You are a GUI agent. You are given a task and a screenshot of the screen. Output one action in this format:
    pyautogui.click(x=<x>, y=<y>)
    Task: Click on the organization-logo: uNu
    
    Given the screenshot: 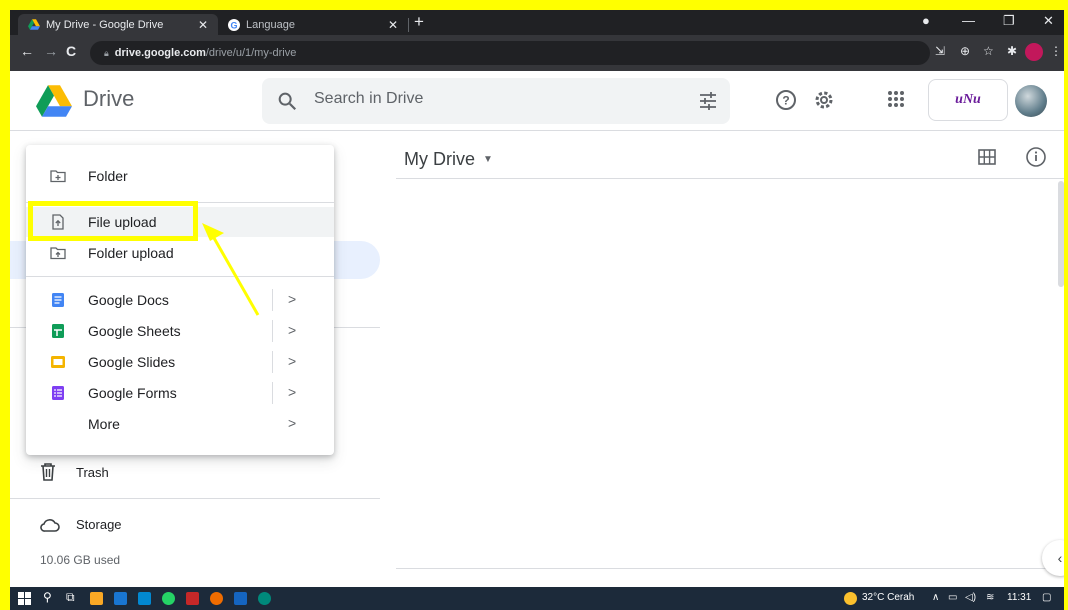 What is the action you would take?
    pyautogui.click(x=968, y=100)
    